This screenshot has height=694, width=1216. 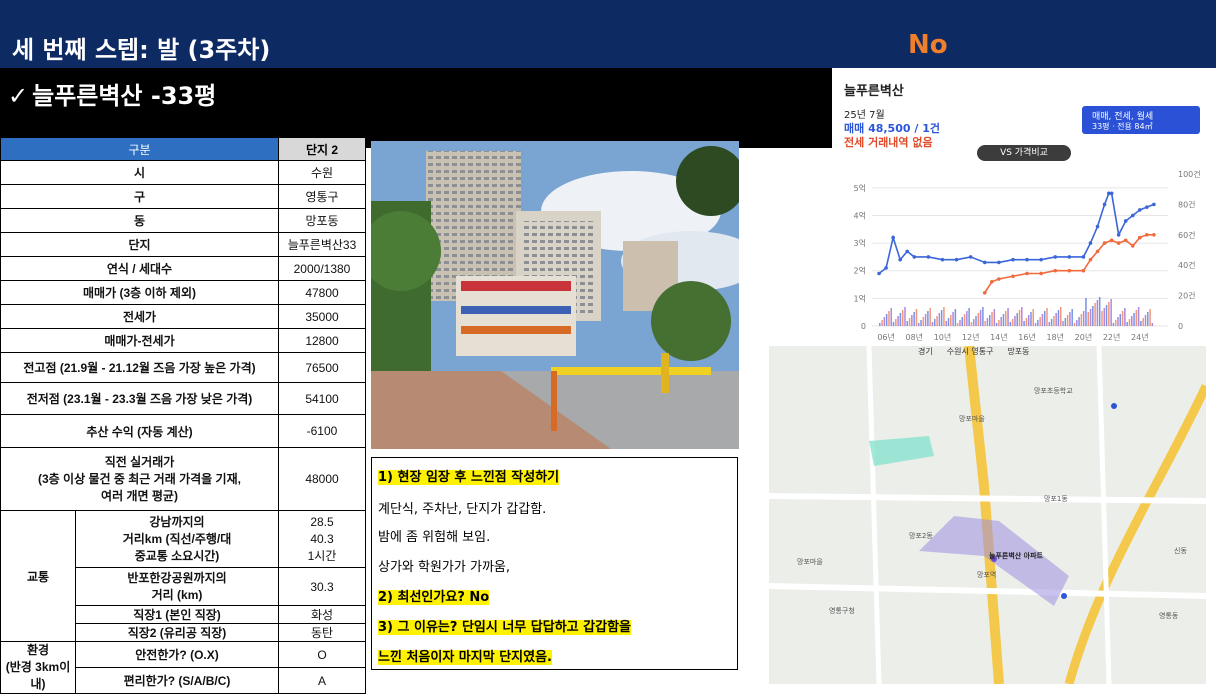 What do you see at coordinates (860, 243) in the screenshot?
I see `y-tick-label: 3억` at bounding box center [860, 243].